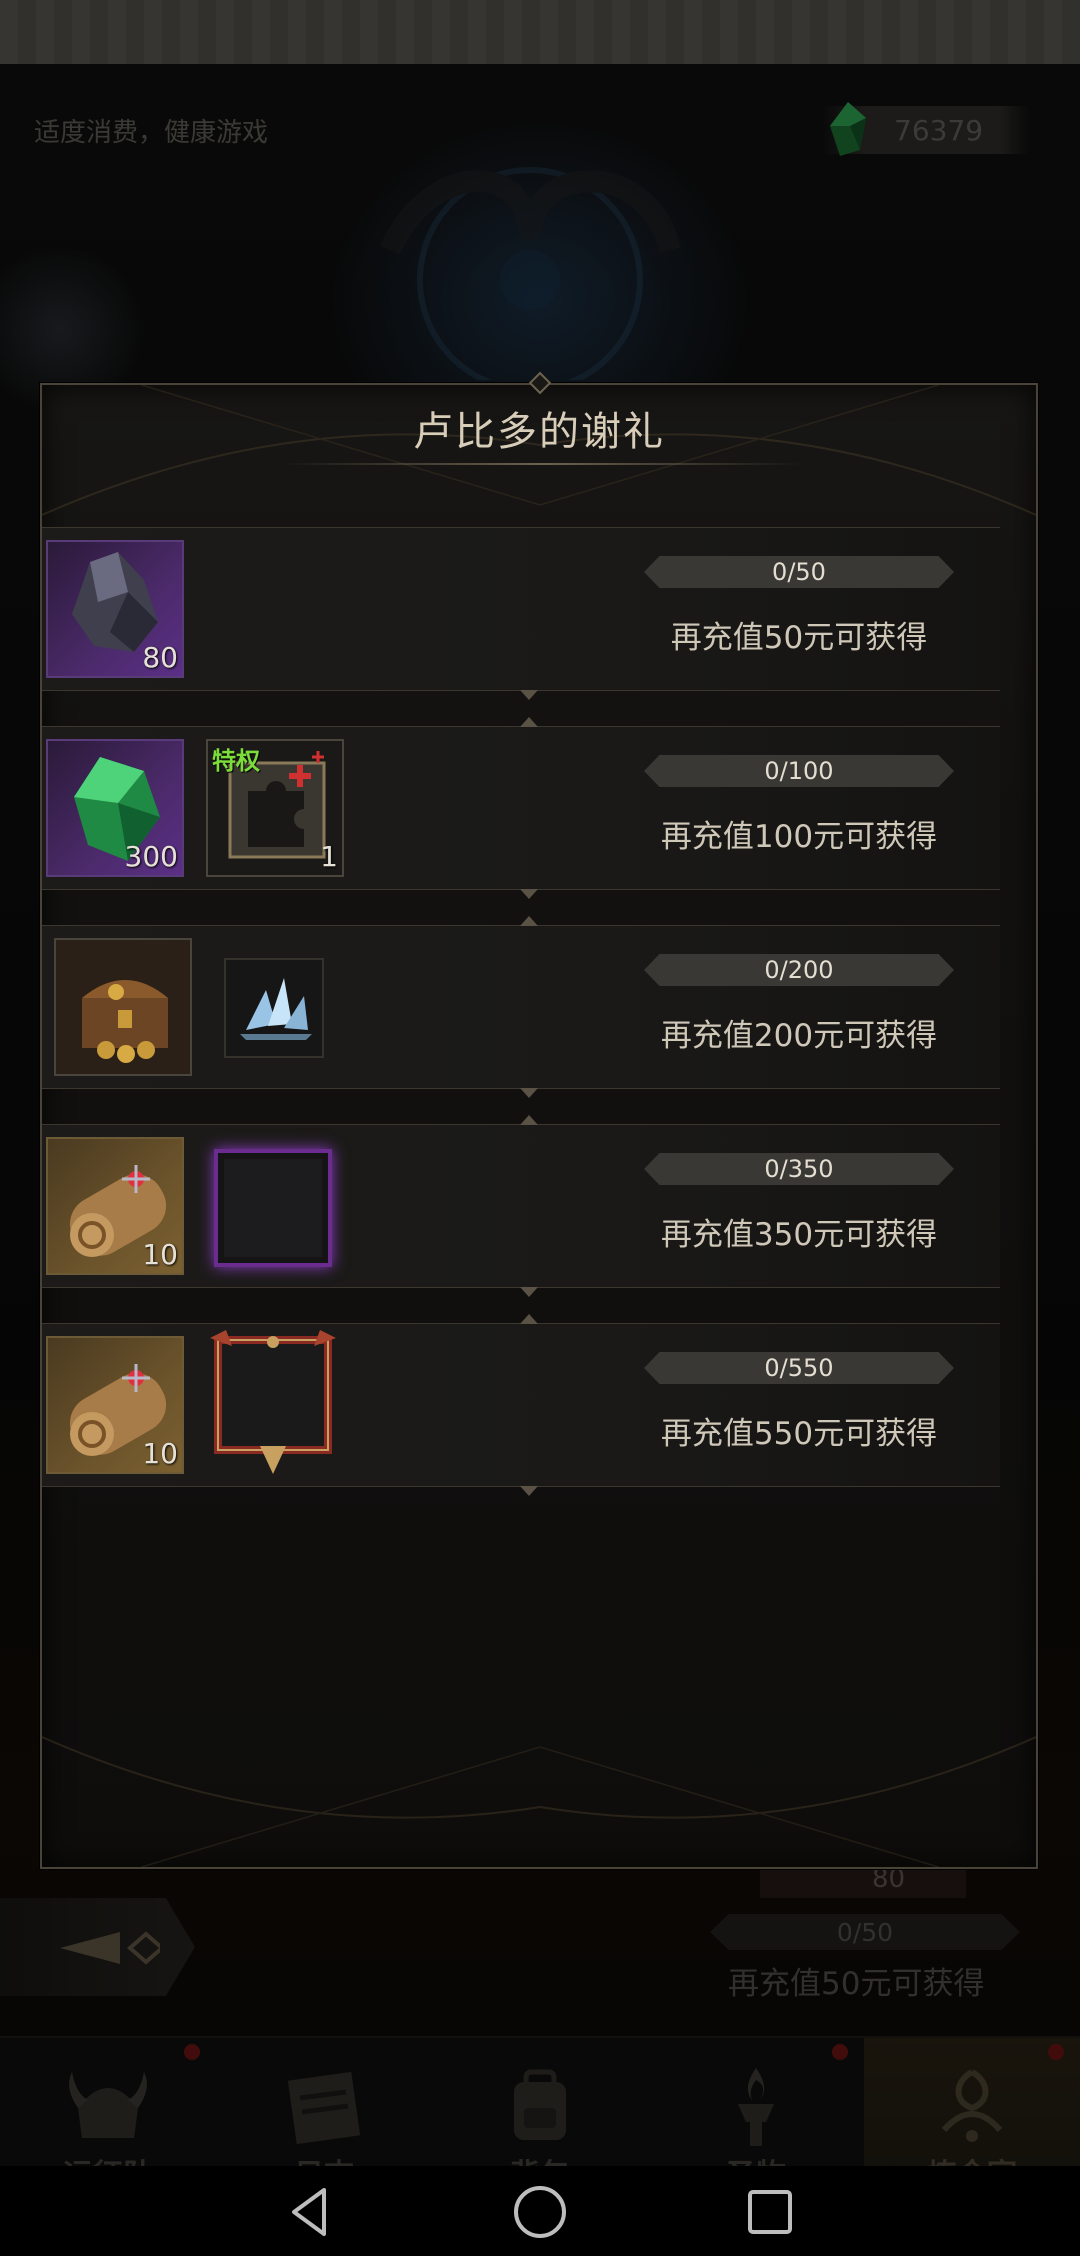 This screenshot has width=1080, height=2256. Describe the element at coordinates (310, 2212) in the screenshot. I see `back-icon` at that location.